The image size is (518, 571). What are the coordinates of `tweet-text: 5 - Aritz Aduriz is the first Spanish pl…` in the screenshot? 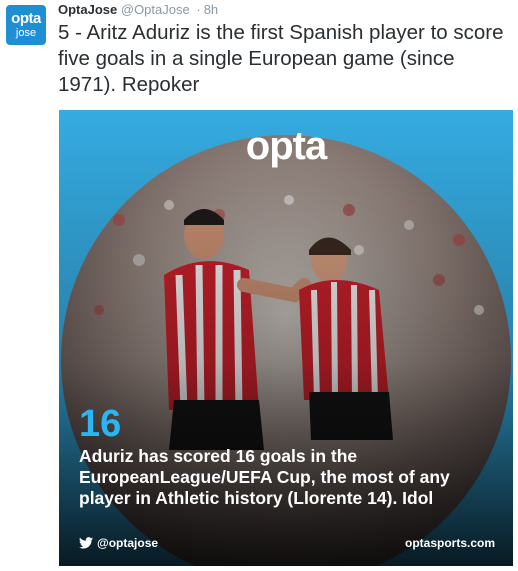 It's located at (281, 58).